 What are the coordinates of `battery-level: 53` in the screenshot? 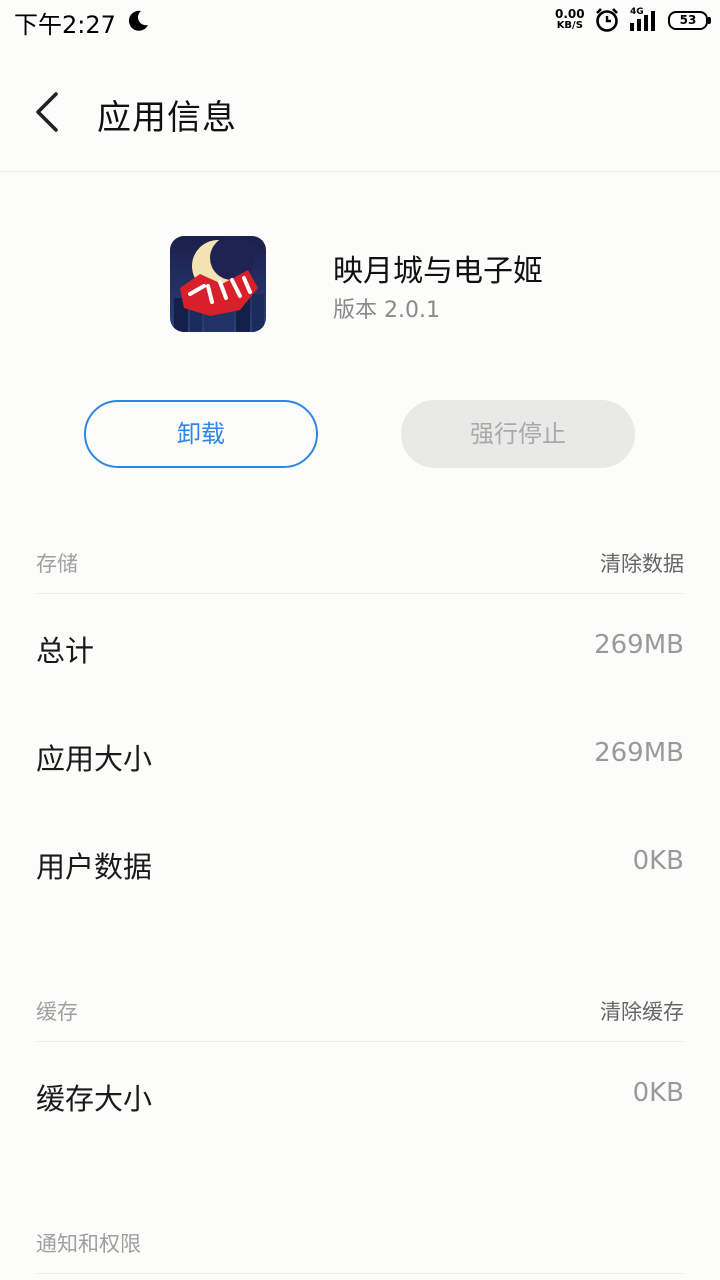 It's located at (688, 20).